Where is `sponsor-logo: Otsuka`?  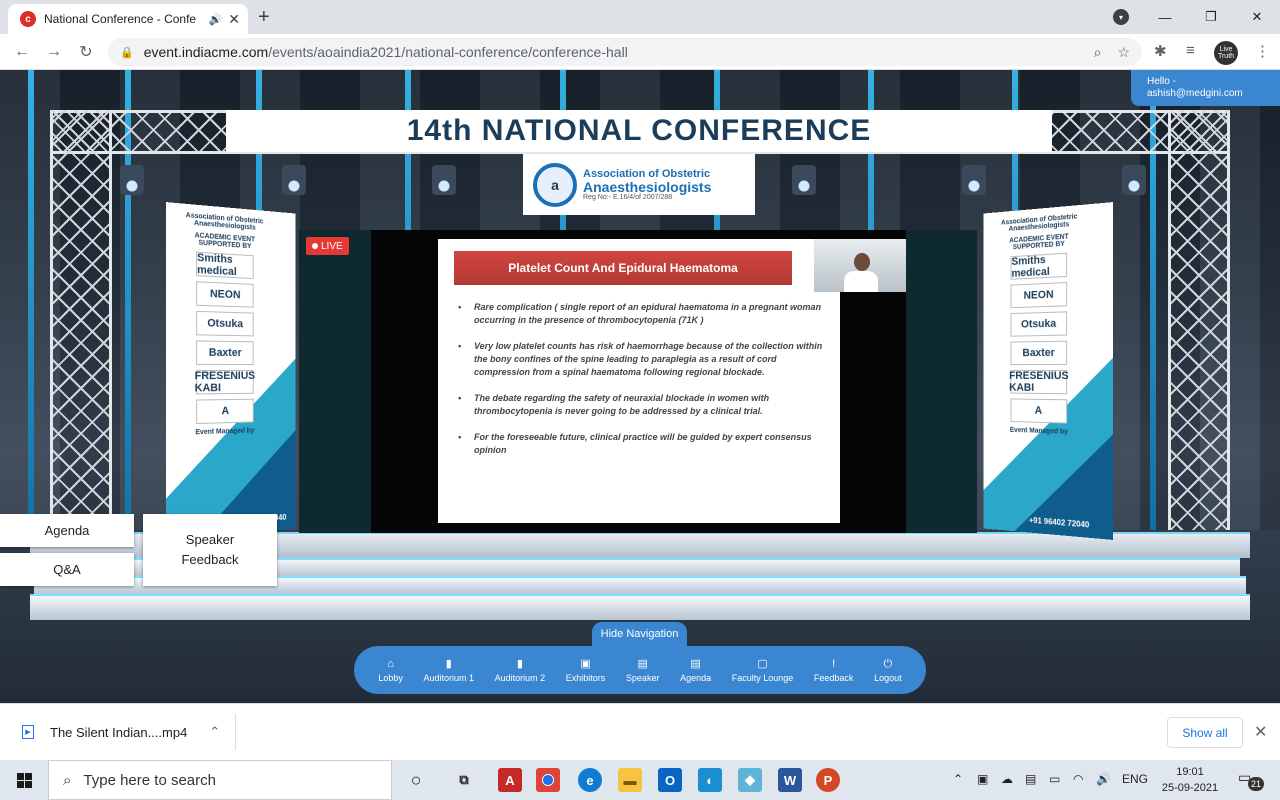 sponsor-logo: Otsuka is located at coordinates (1039, 324).